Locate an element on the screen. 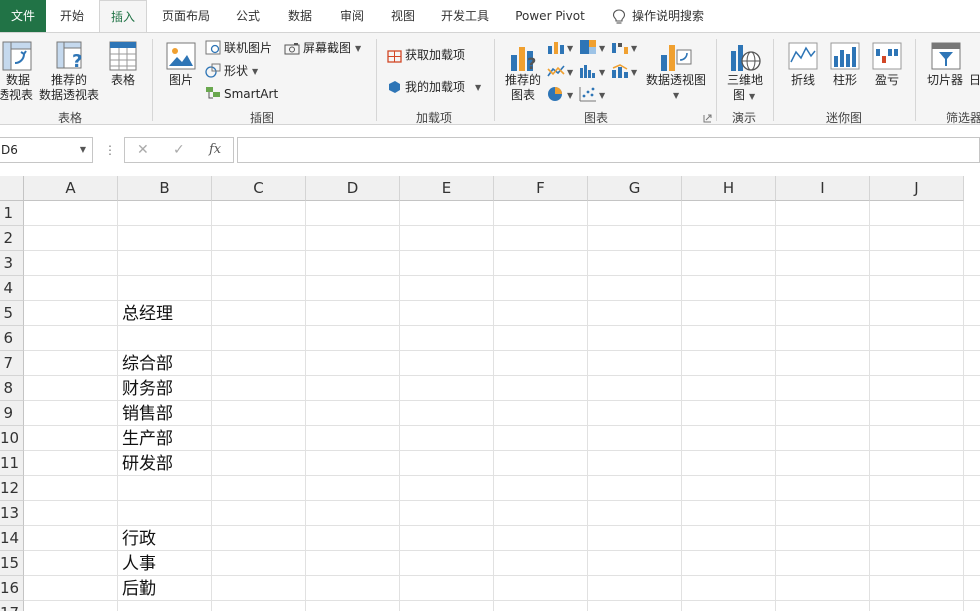  shapes-label: 形状 is located at coordinates (236, 71).